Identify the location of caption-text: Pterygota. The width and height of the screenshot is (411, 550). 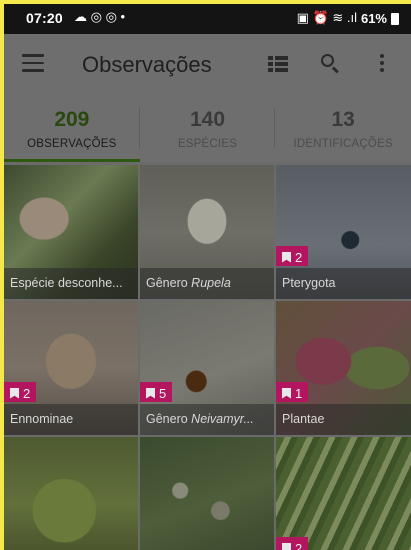
(309, 283).